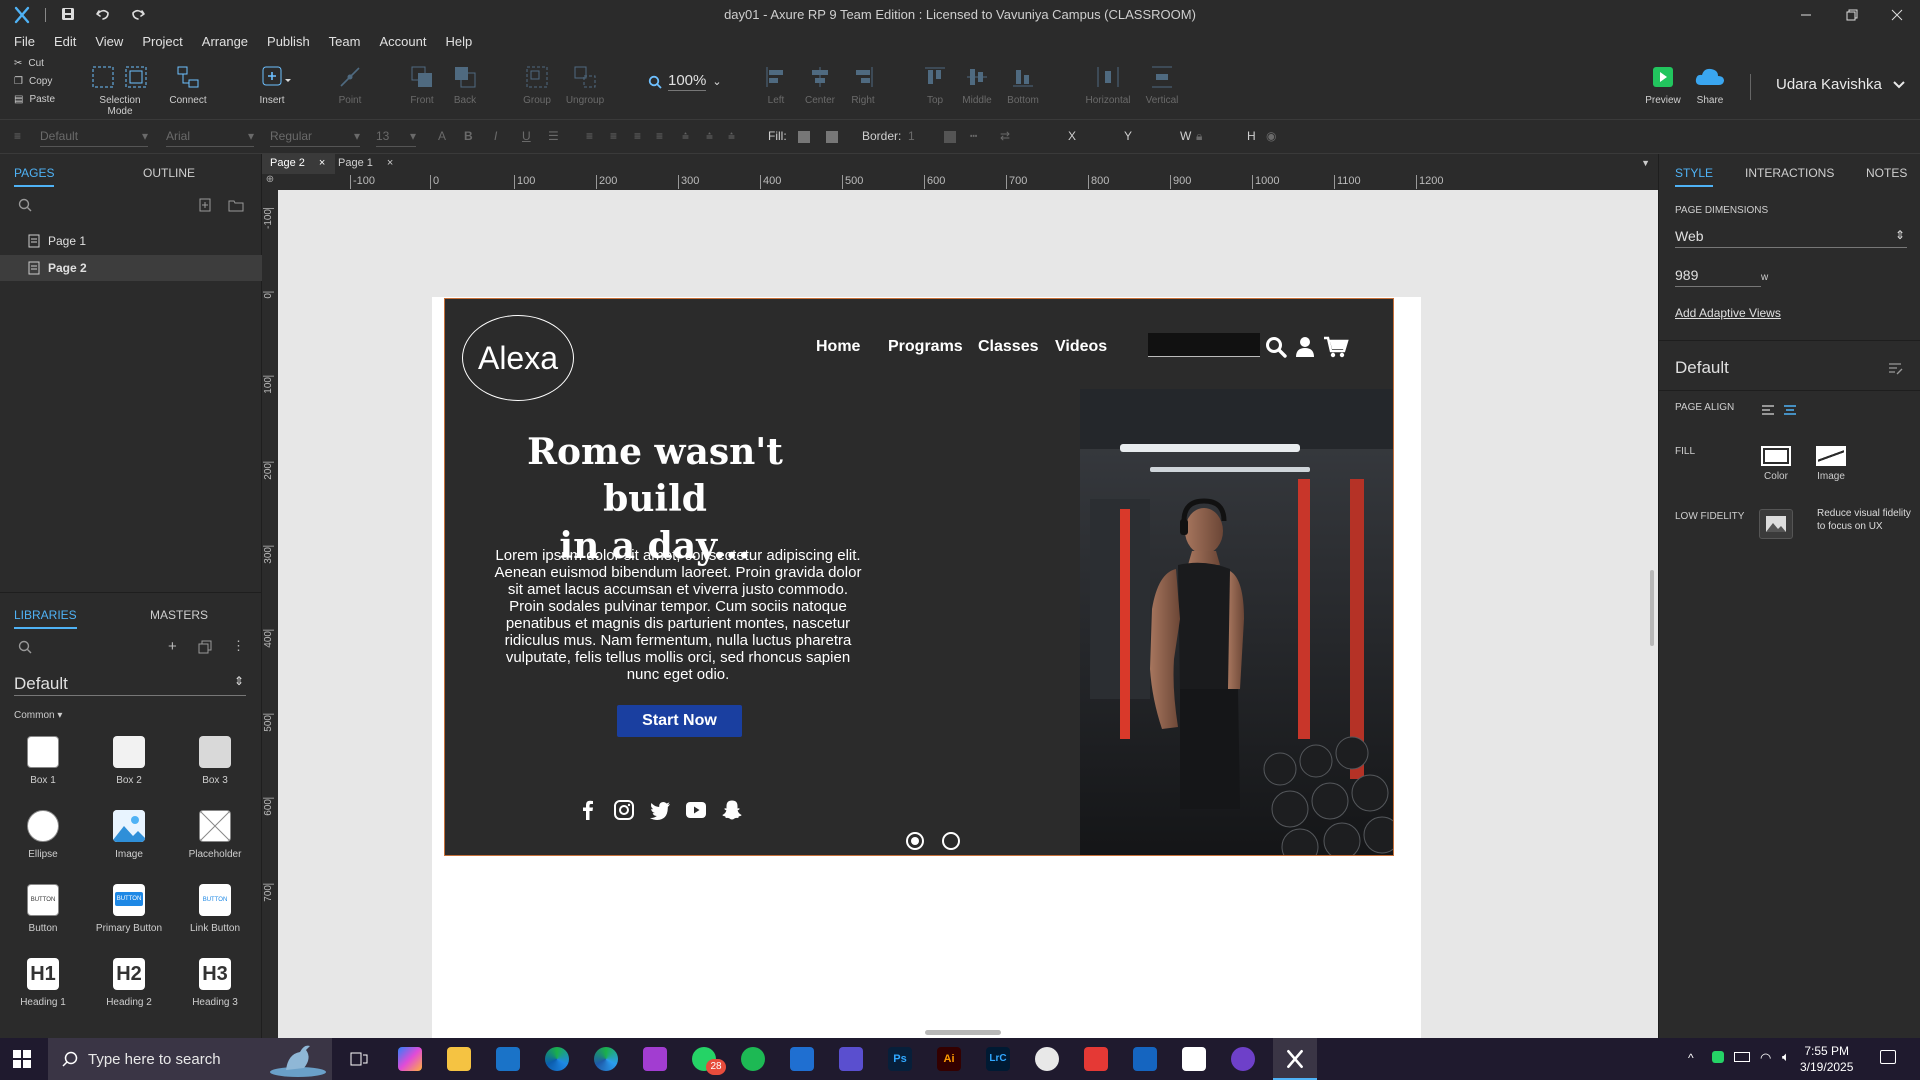 Image resolution: width=1920 pixels, height=1080 pixels. What do you see at coordinates (1336, 347) in the screenshot?
I see `cart-icon` at bounding box center [1336, 347].